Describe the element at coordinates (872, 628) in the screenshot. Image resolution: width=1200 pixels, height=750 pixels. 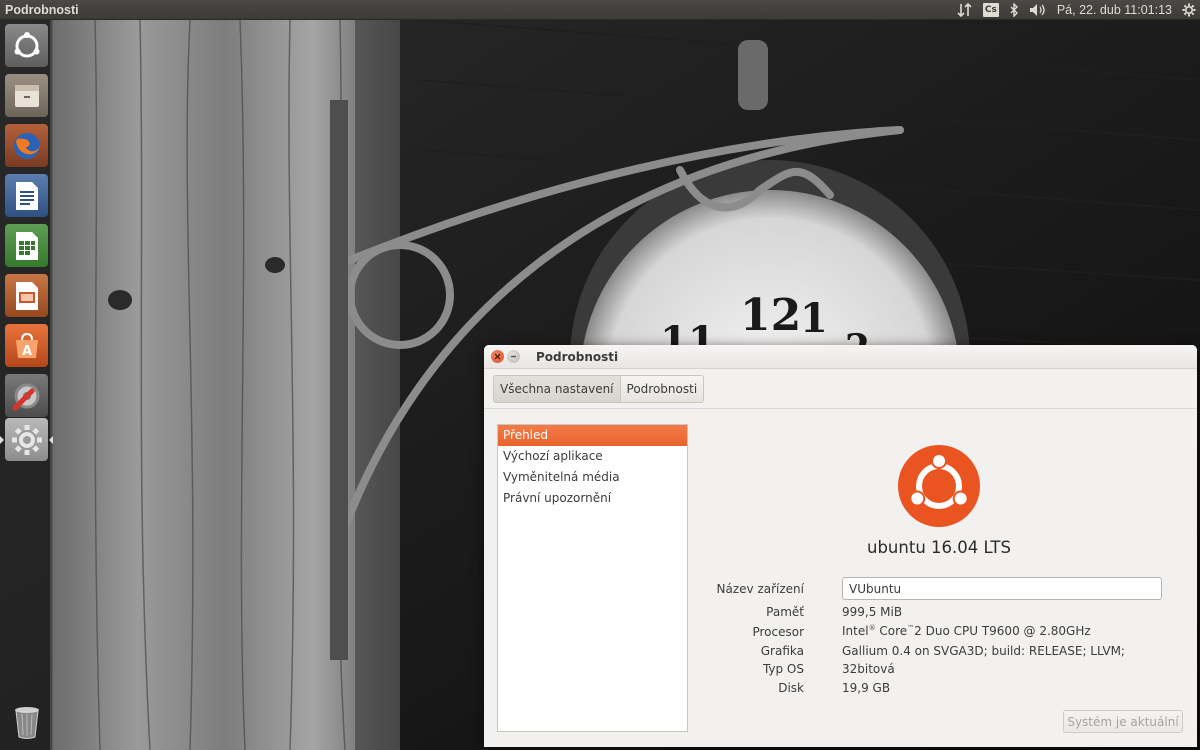
I see `registered-mark: ®` at that location.